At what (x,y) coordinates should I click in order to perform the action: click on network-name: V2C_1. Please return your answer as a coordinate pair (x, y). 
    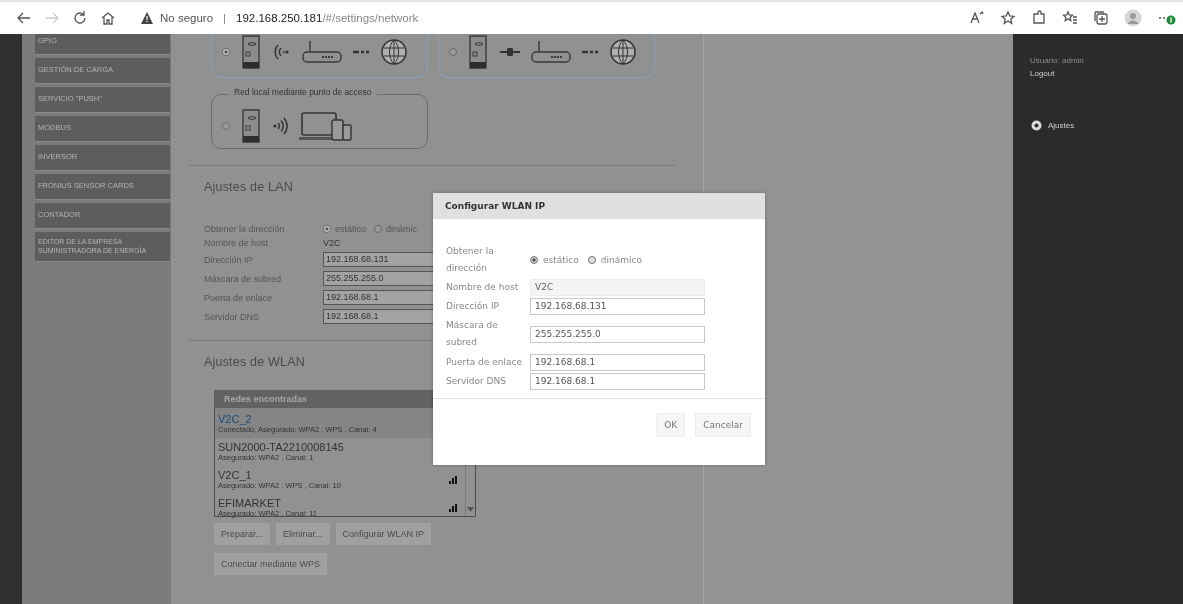
    Looking at the image, I should click on (235, 475).